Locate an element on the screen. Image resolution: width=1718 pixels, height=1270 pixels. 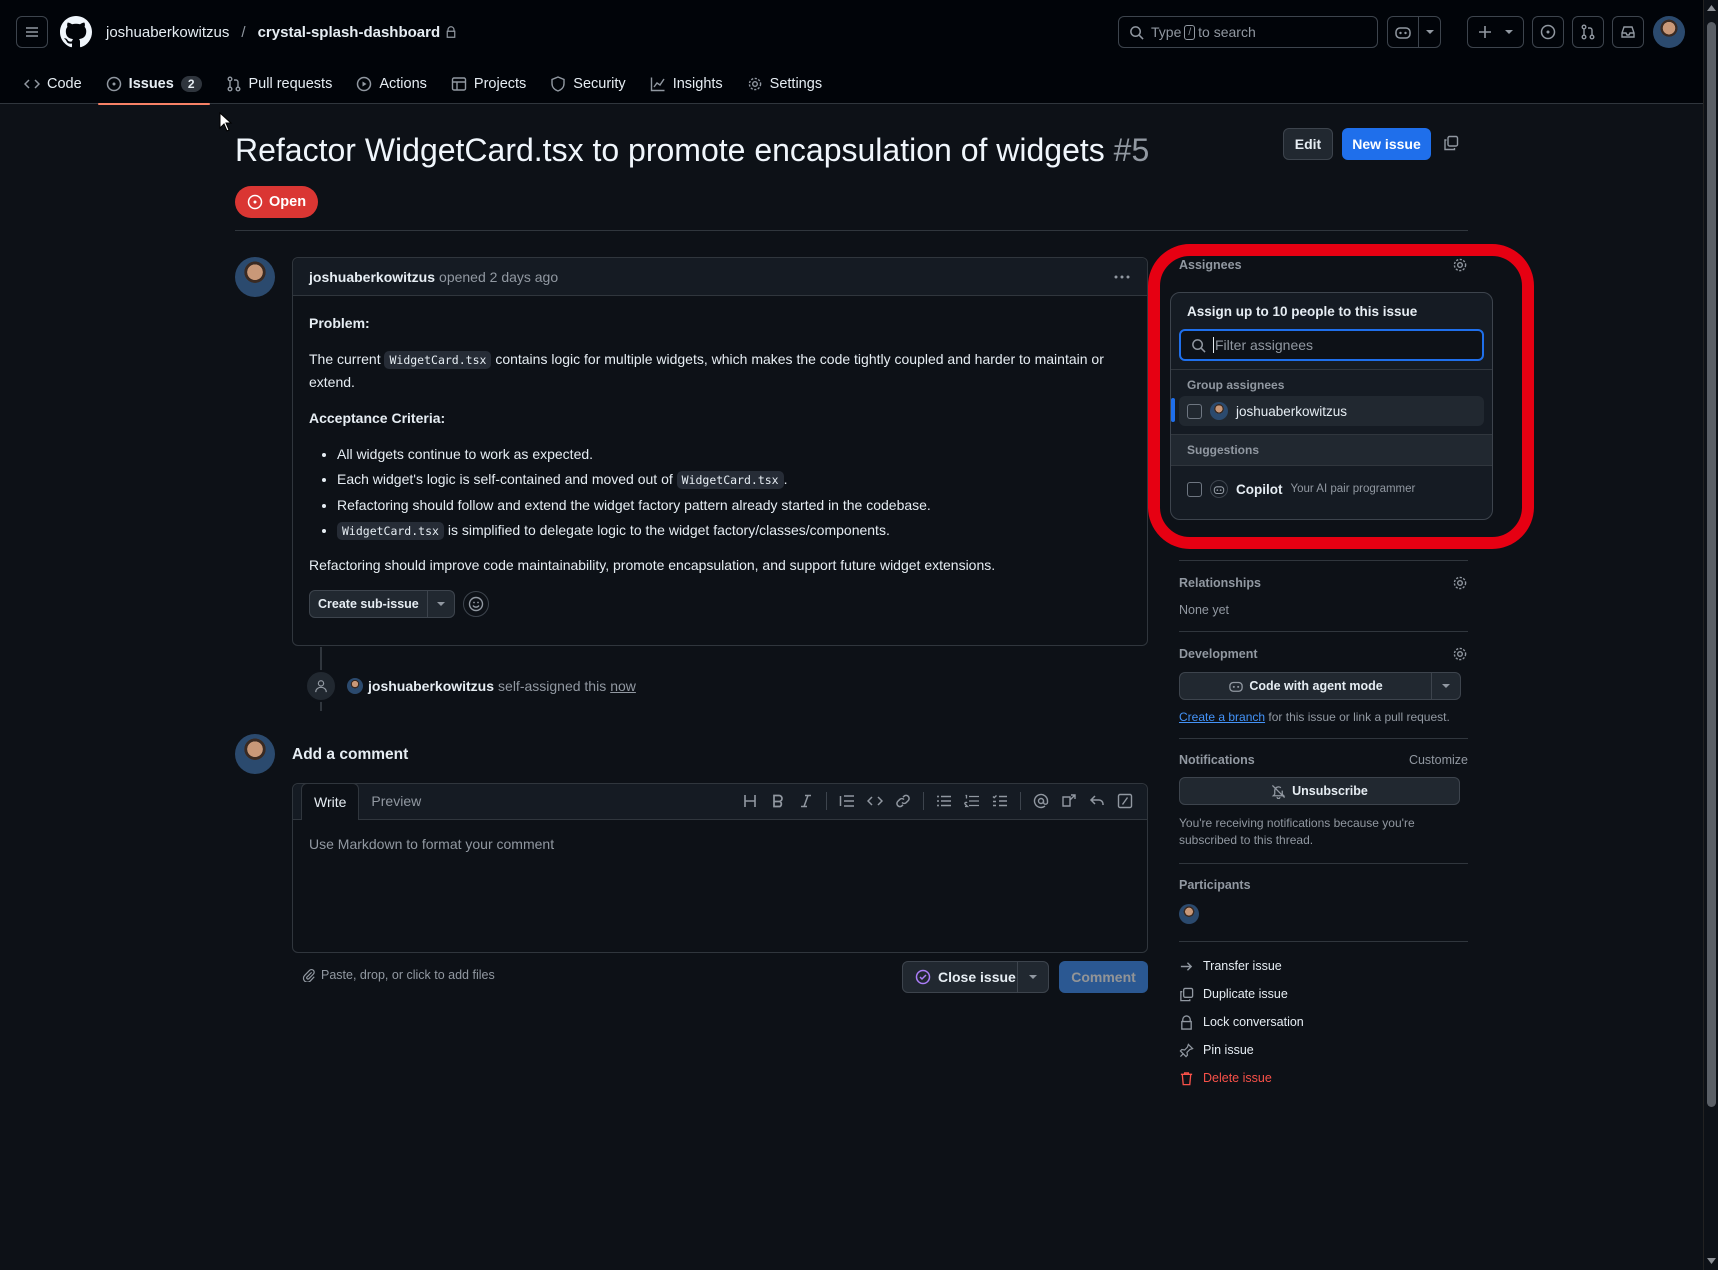
current-user-avatar is located at coordinates (255, 754).